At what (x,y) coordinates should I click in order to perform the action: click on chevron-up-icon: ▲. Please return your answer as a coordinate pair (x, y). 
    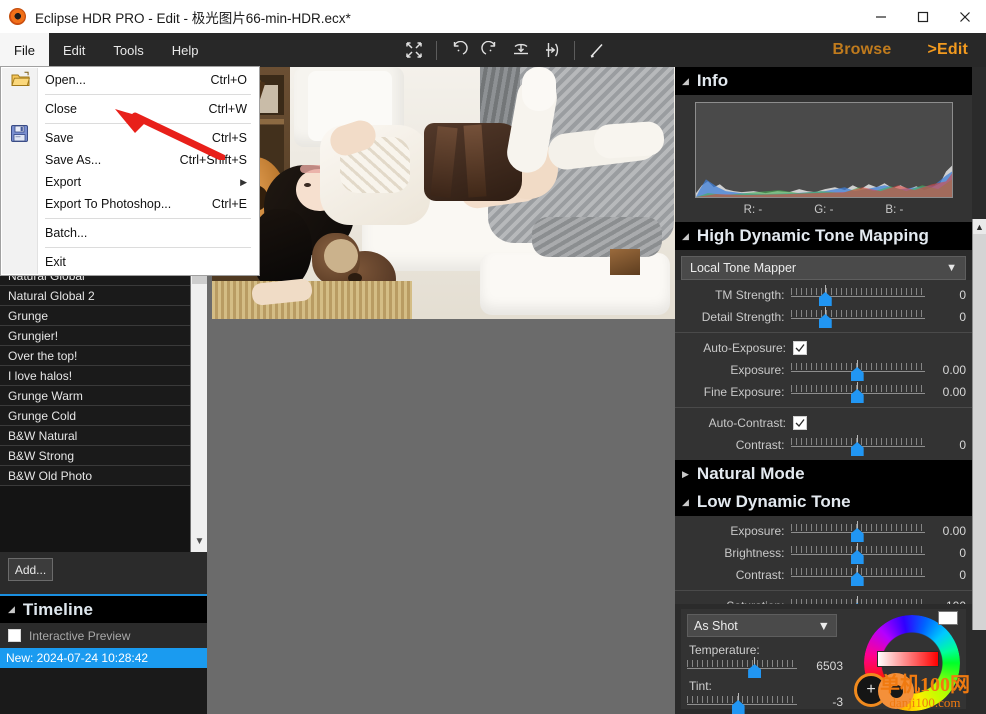
    Looking at the image, I should click on (979, 226).